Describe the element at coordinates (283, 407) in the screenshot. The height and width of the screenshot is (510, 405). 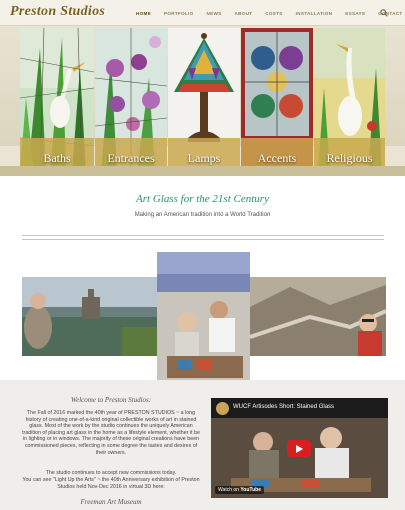
I see `video-title: WUCF Artisodes Short: Stained Glass` at that location.